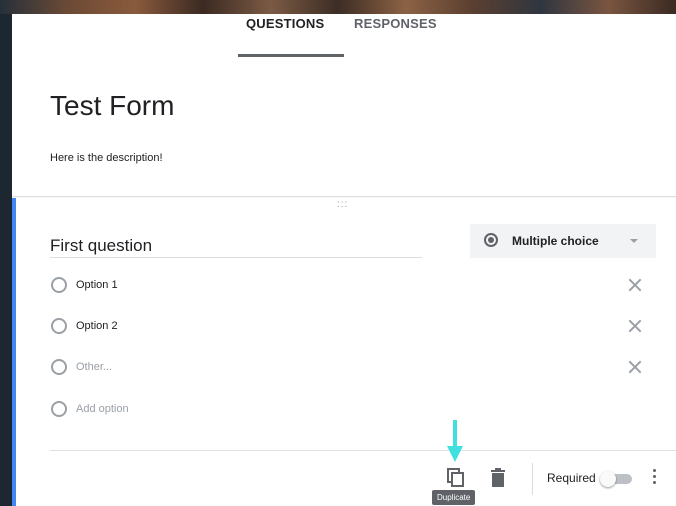 This screenshot has width=676, height=506. Describe the element at coordinates (454, 497) in the screenshot. I see `duplicate-tooltip: Duplicate` at that location.